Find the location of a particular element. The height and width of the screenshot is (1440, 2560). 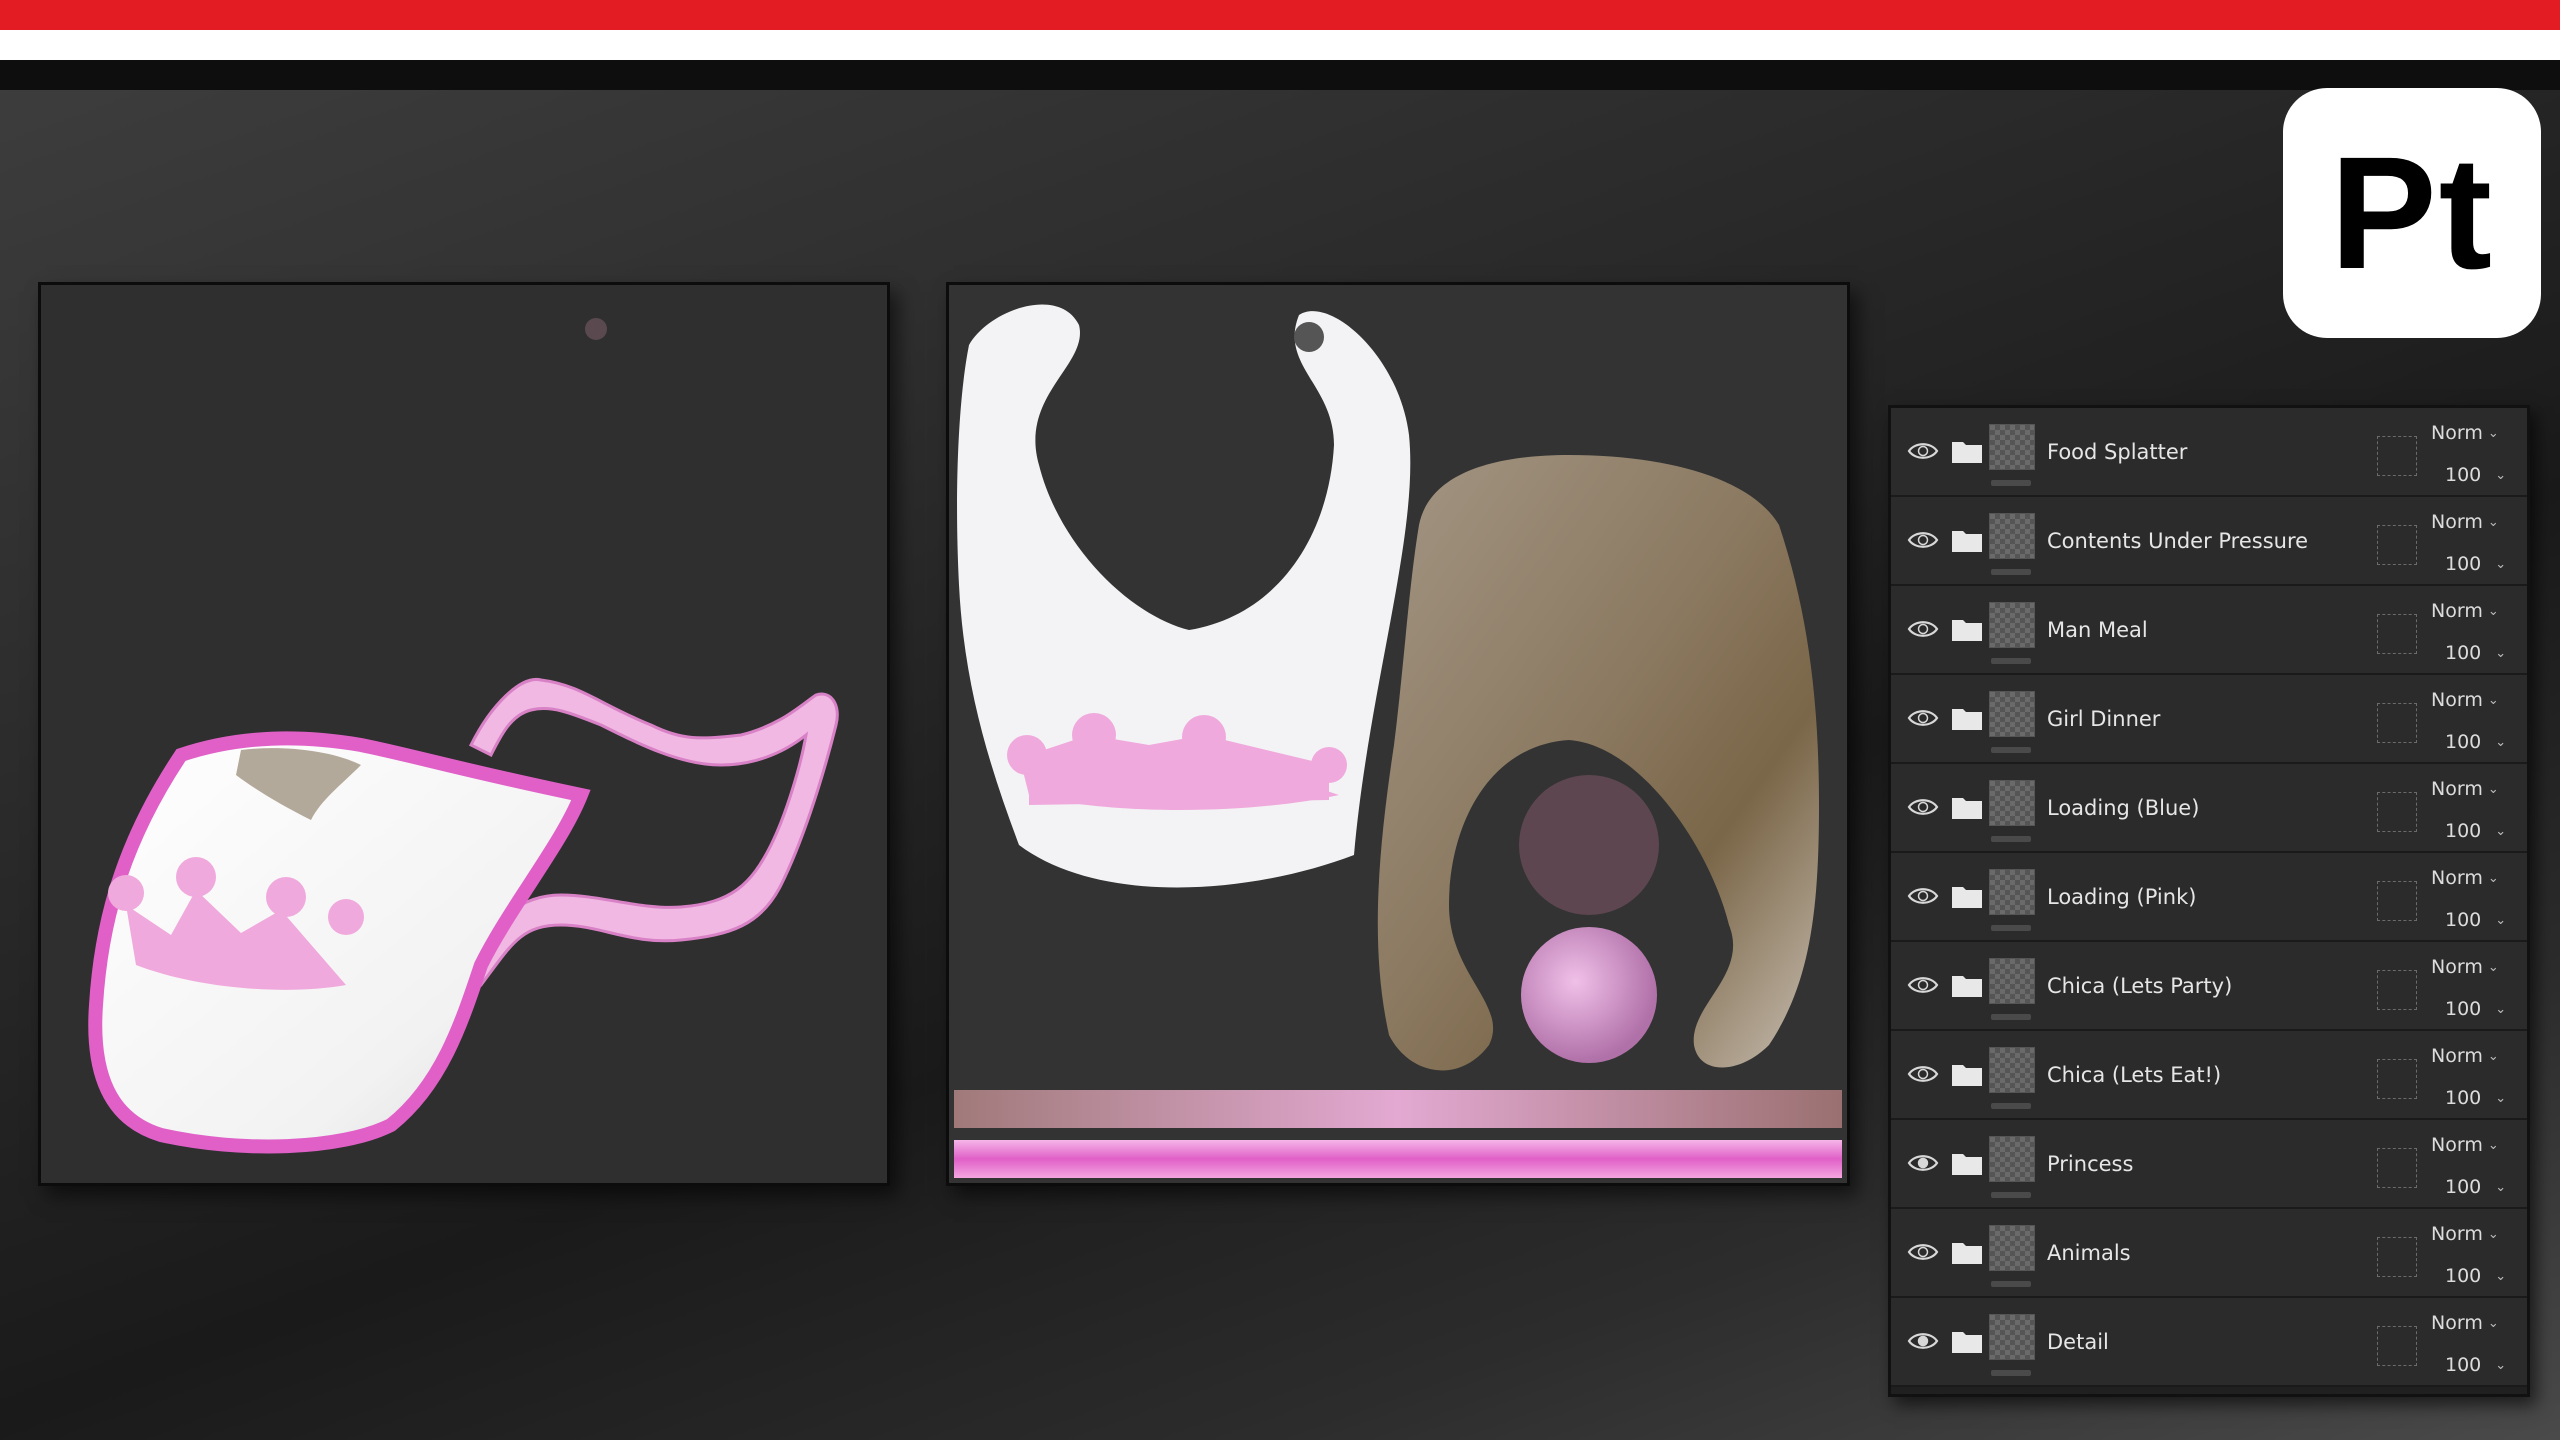

layer-row: Animals Norm ⌄ 100 ⌄ is located at coordinates (2209, 1253).